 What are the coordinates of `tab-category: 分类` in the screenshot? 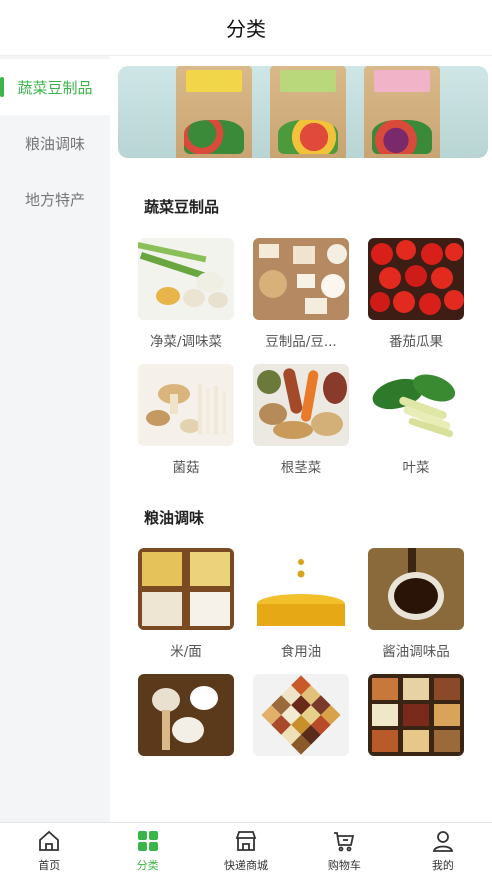 It's located at (147, 850).